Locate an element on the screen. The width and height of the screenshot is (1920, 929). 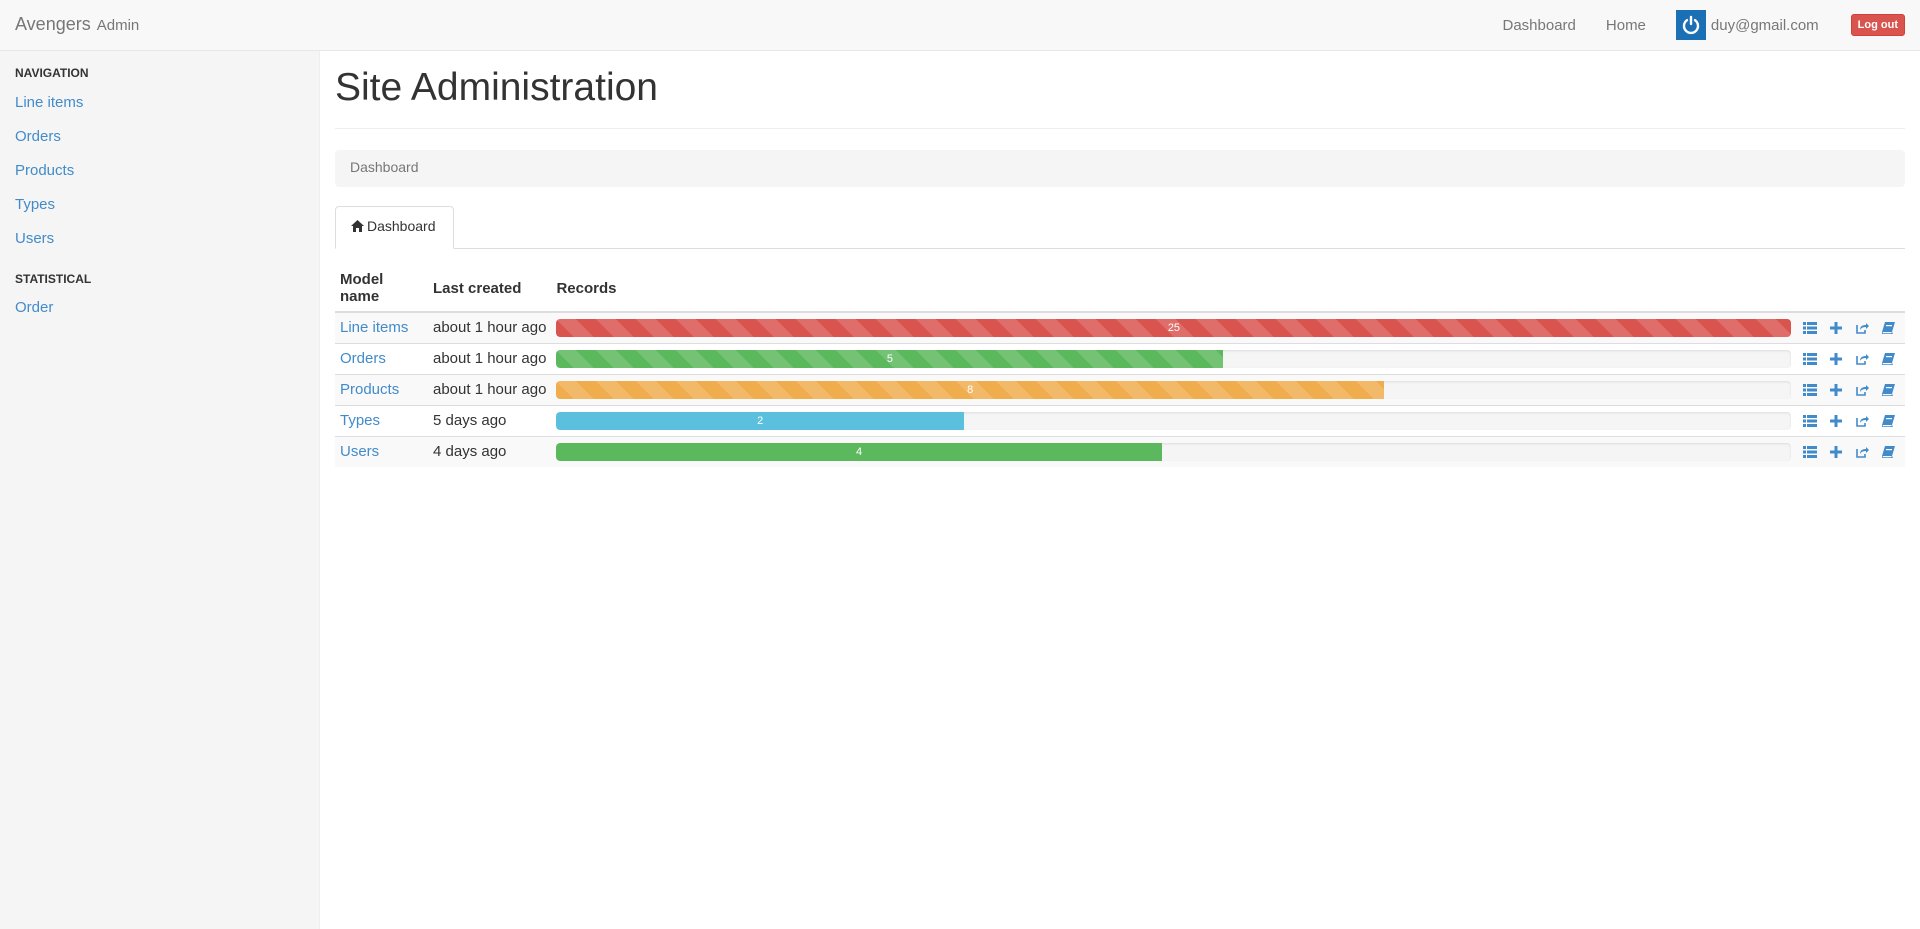
cell-records: 8 is located at coordinates (1174, 389).